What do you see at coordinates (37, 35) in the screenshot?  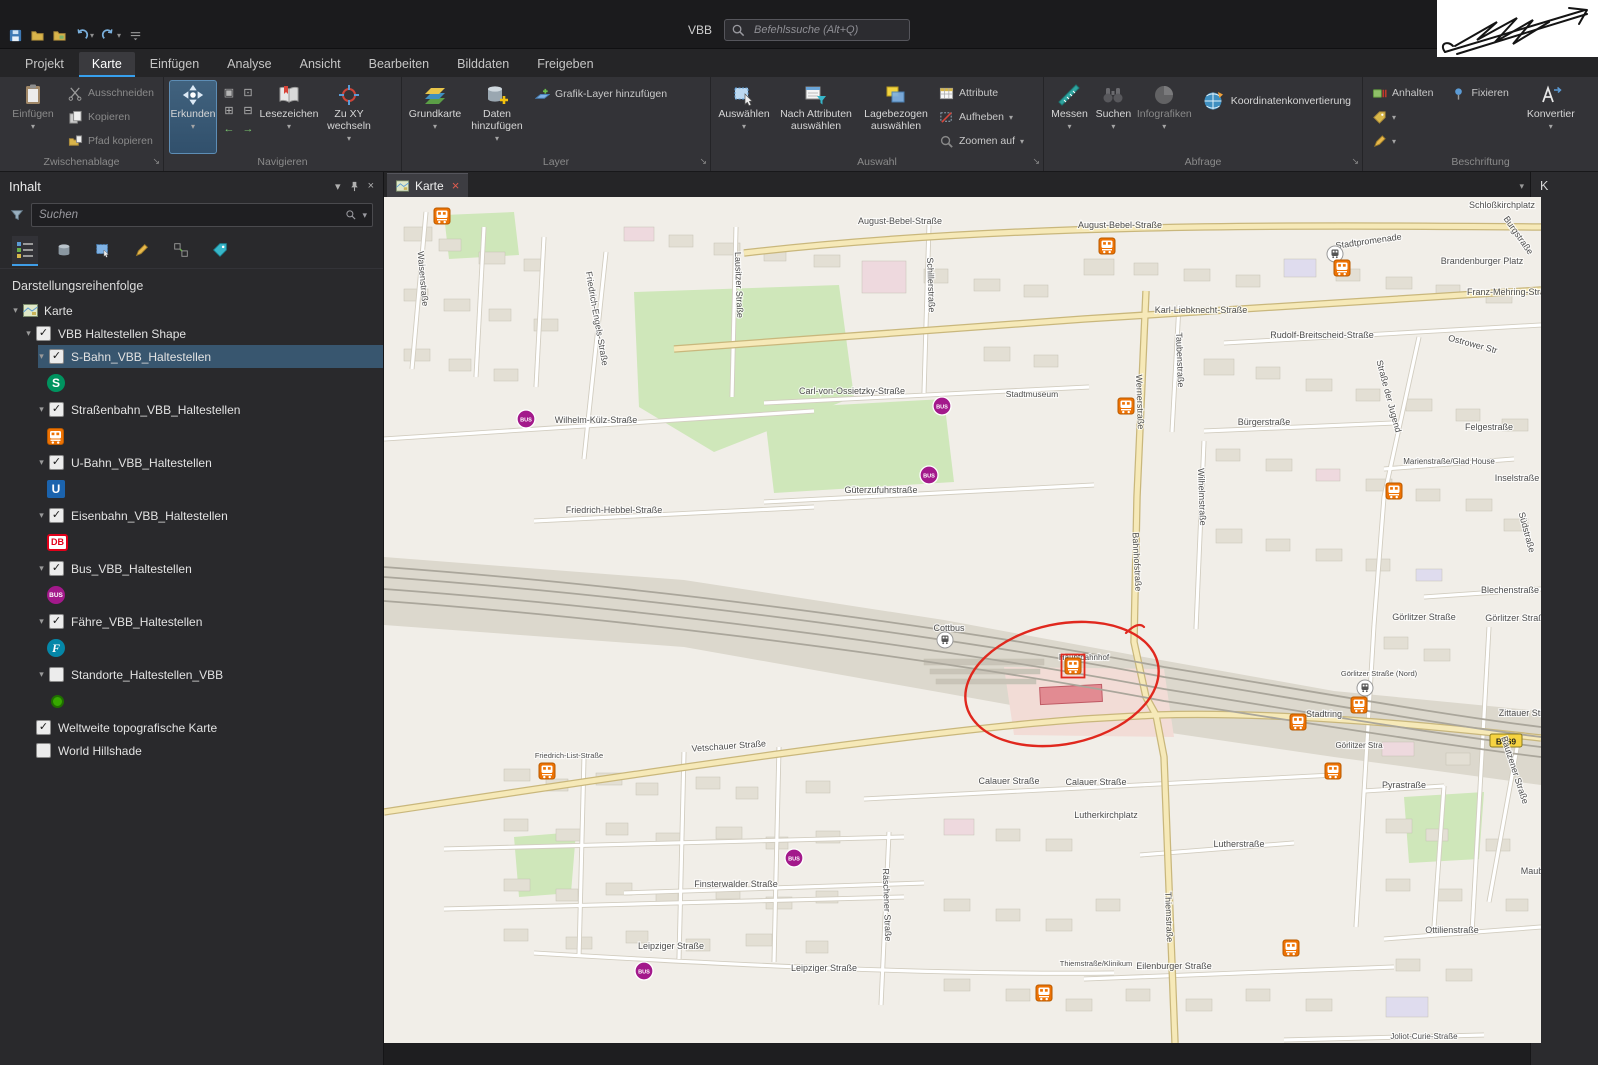 I see `open-project-icon` at bounding box center [37, 35].